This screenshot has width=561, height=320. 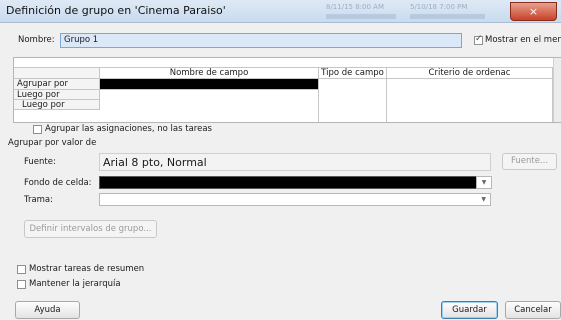 I want to click on group-by-value-section-label: Agrupar por valor de, so click(x=52, y=143).